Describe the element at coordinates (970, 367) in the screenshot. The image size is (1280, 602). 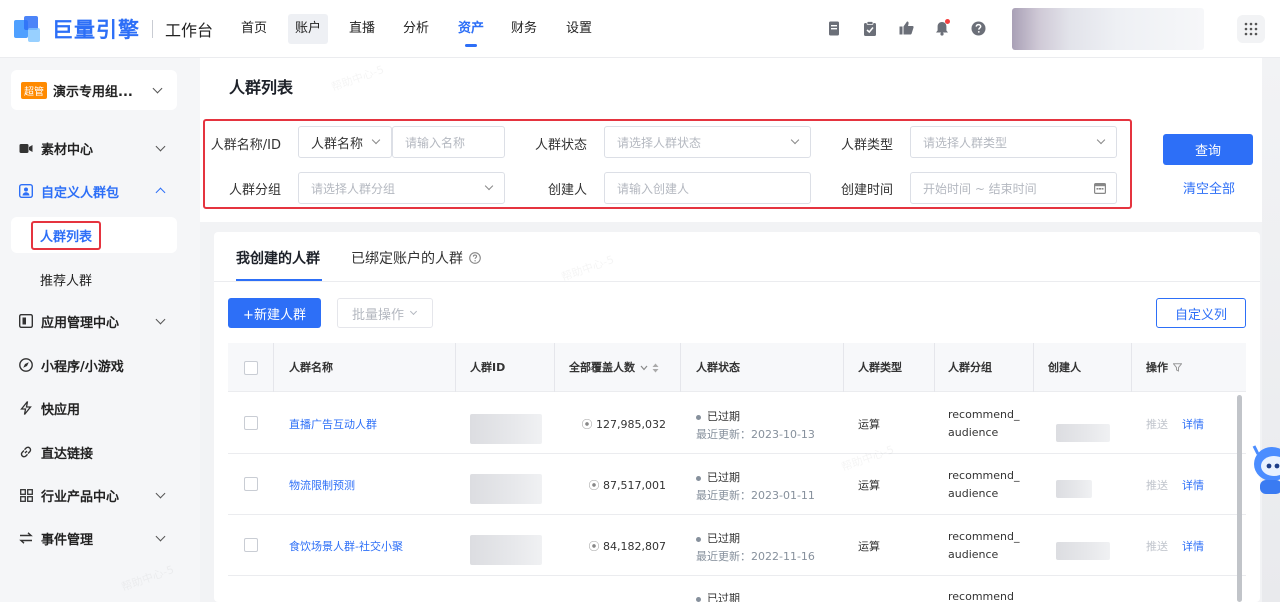
I see `column-header-group: 人群分组` at that location.